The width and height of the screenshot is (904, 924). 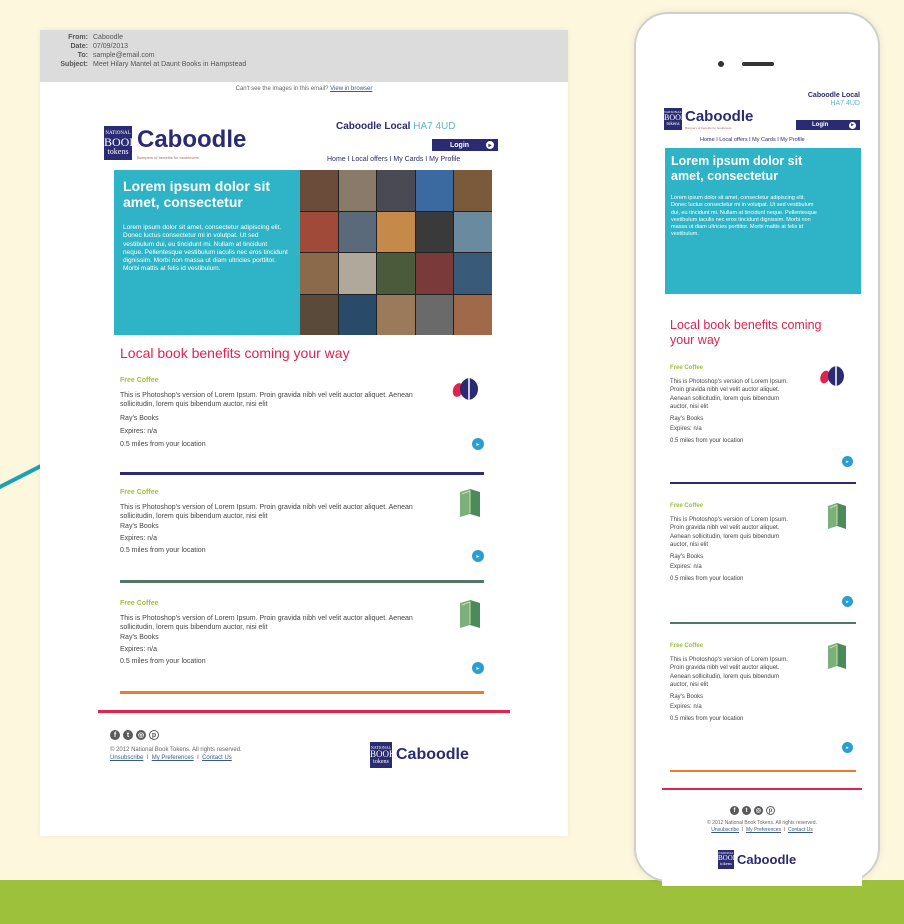 I want to click on brand-tagline: Bumpers of benefits for booklovers, so click(x=168, y=157).